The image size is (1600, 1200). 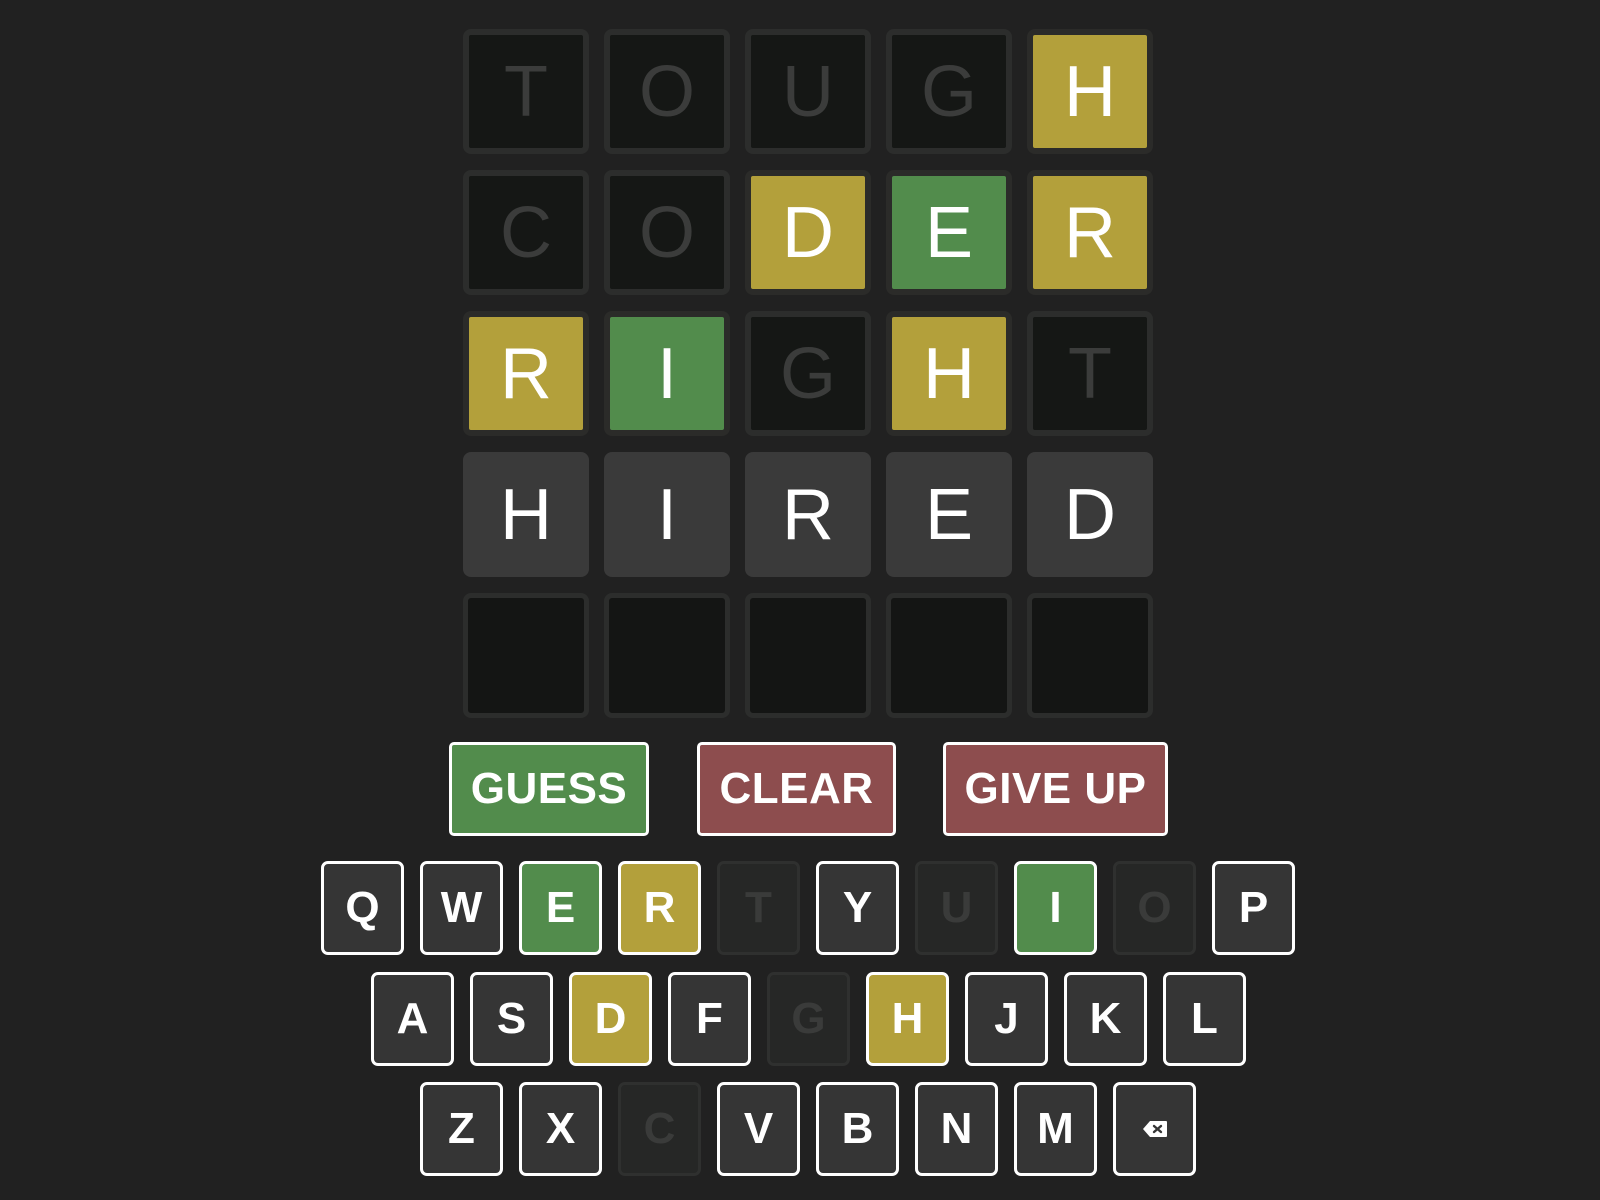 What do you see at coordinates (560, 908) in the screenshot?
I see `key-e: E` at bounding box center [560, 908].